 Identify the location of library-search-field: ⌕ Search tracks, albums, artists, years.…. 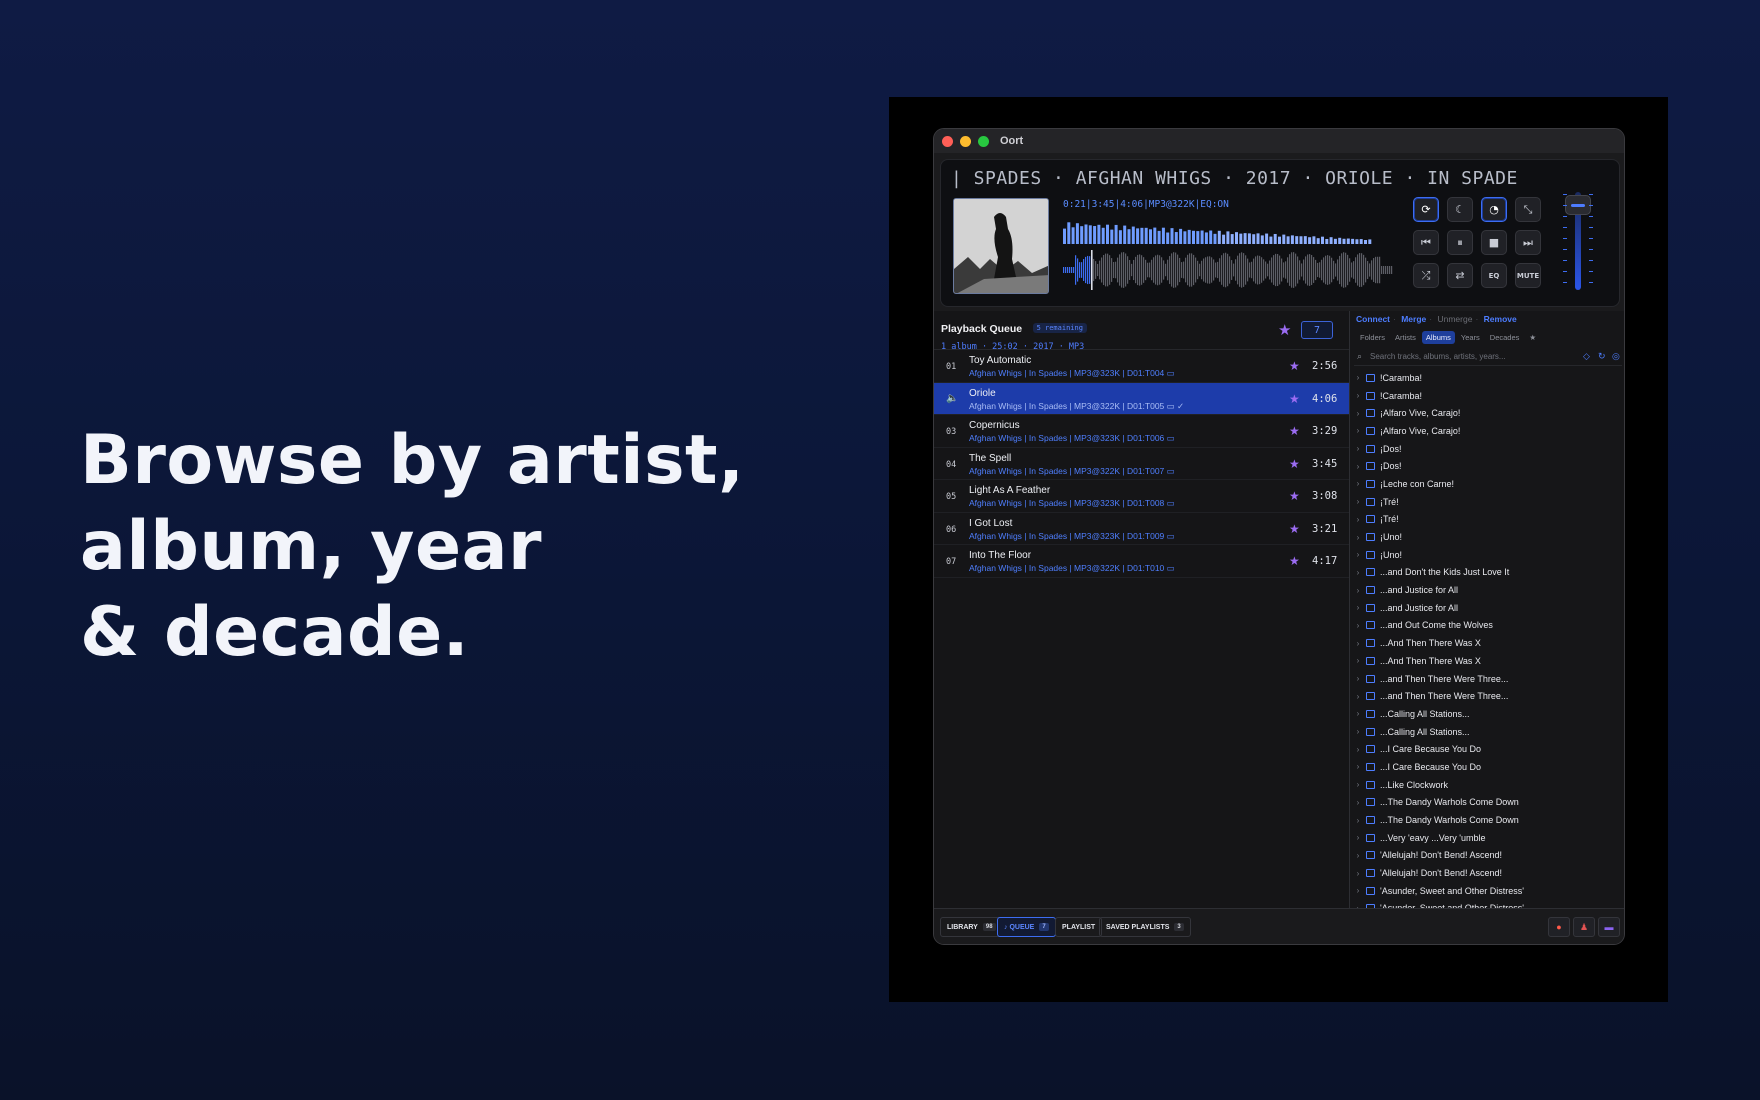
(1488, 357).